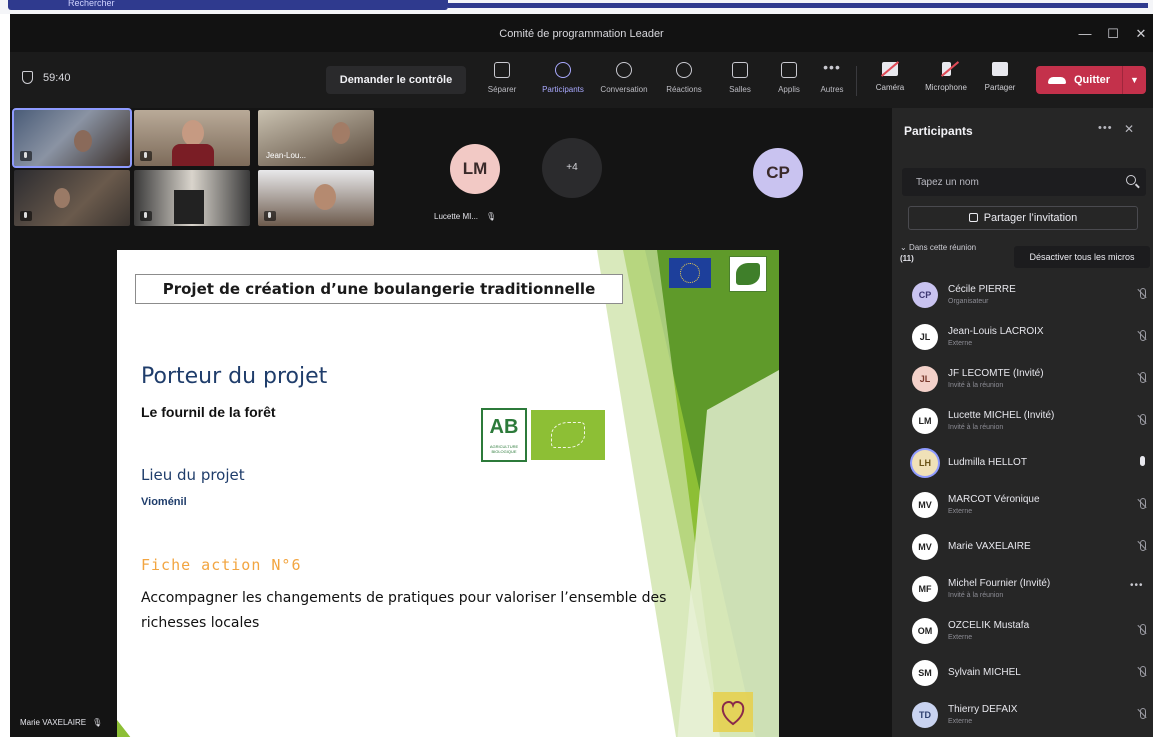  I want to click on share-icon, so click(1000, 69).